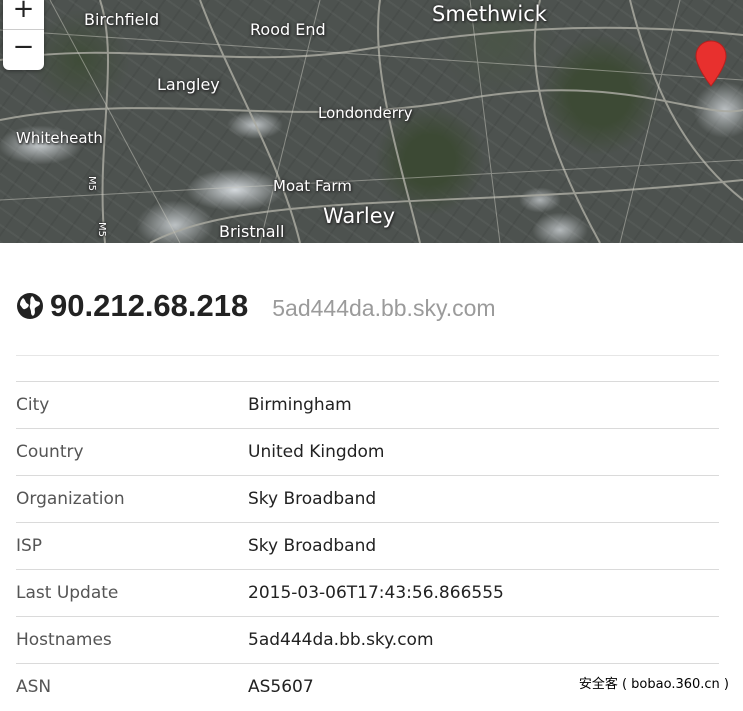  Describe the element at coordinates (64, 640) in the screenshot. I see `detail-key-hostnames: Hostnames` at that location.